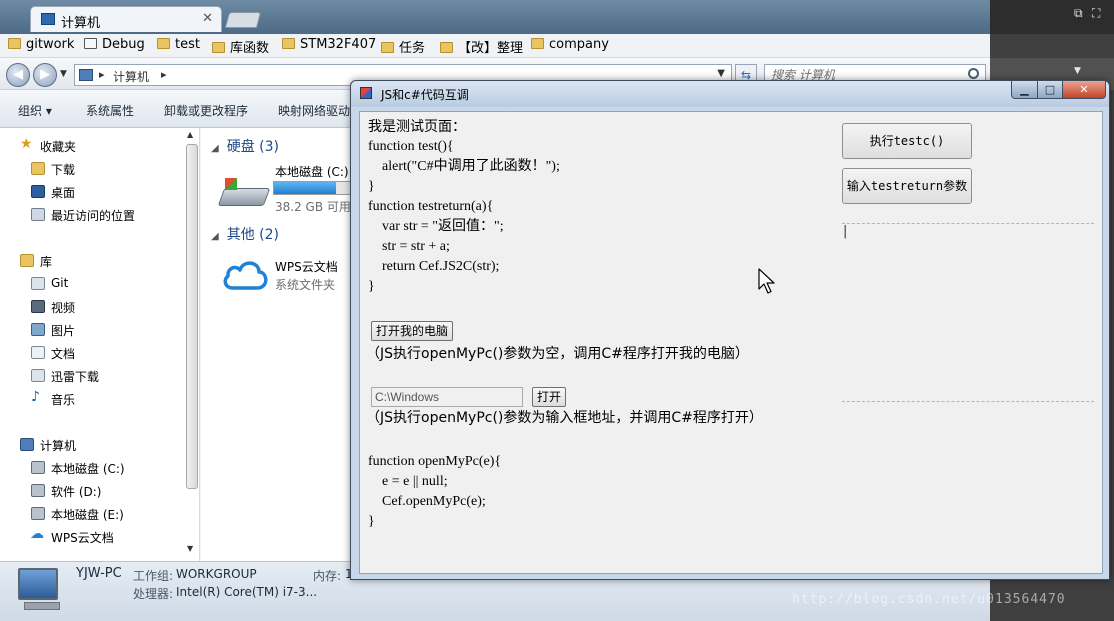 This screenshot has height=621, width=1114. I want to click on system-properties-button: 系统属性, so click(110, 110).